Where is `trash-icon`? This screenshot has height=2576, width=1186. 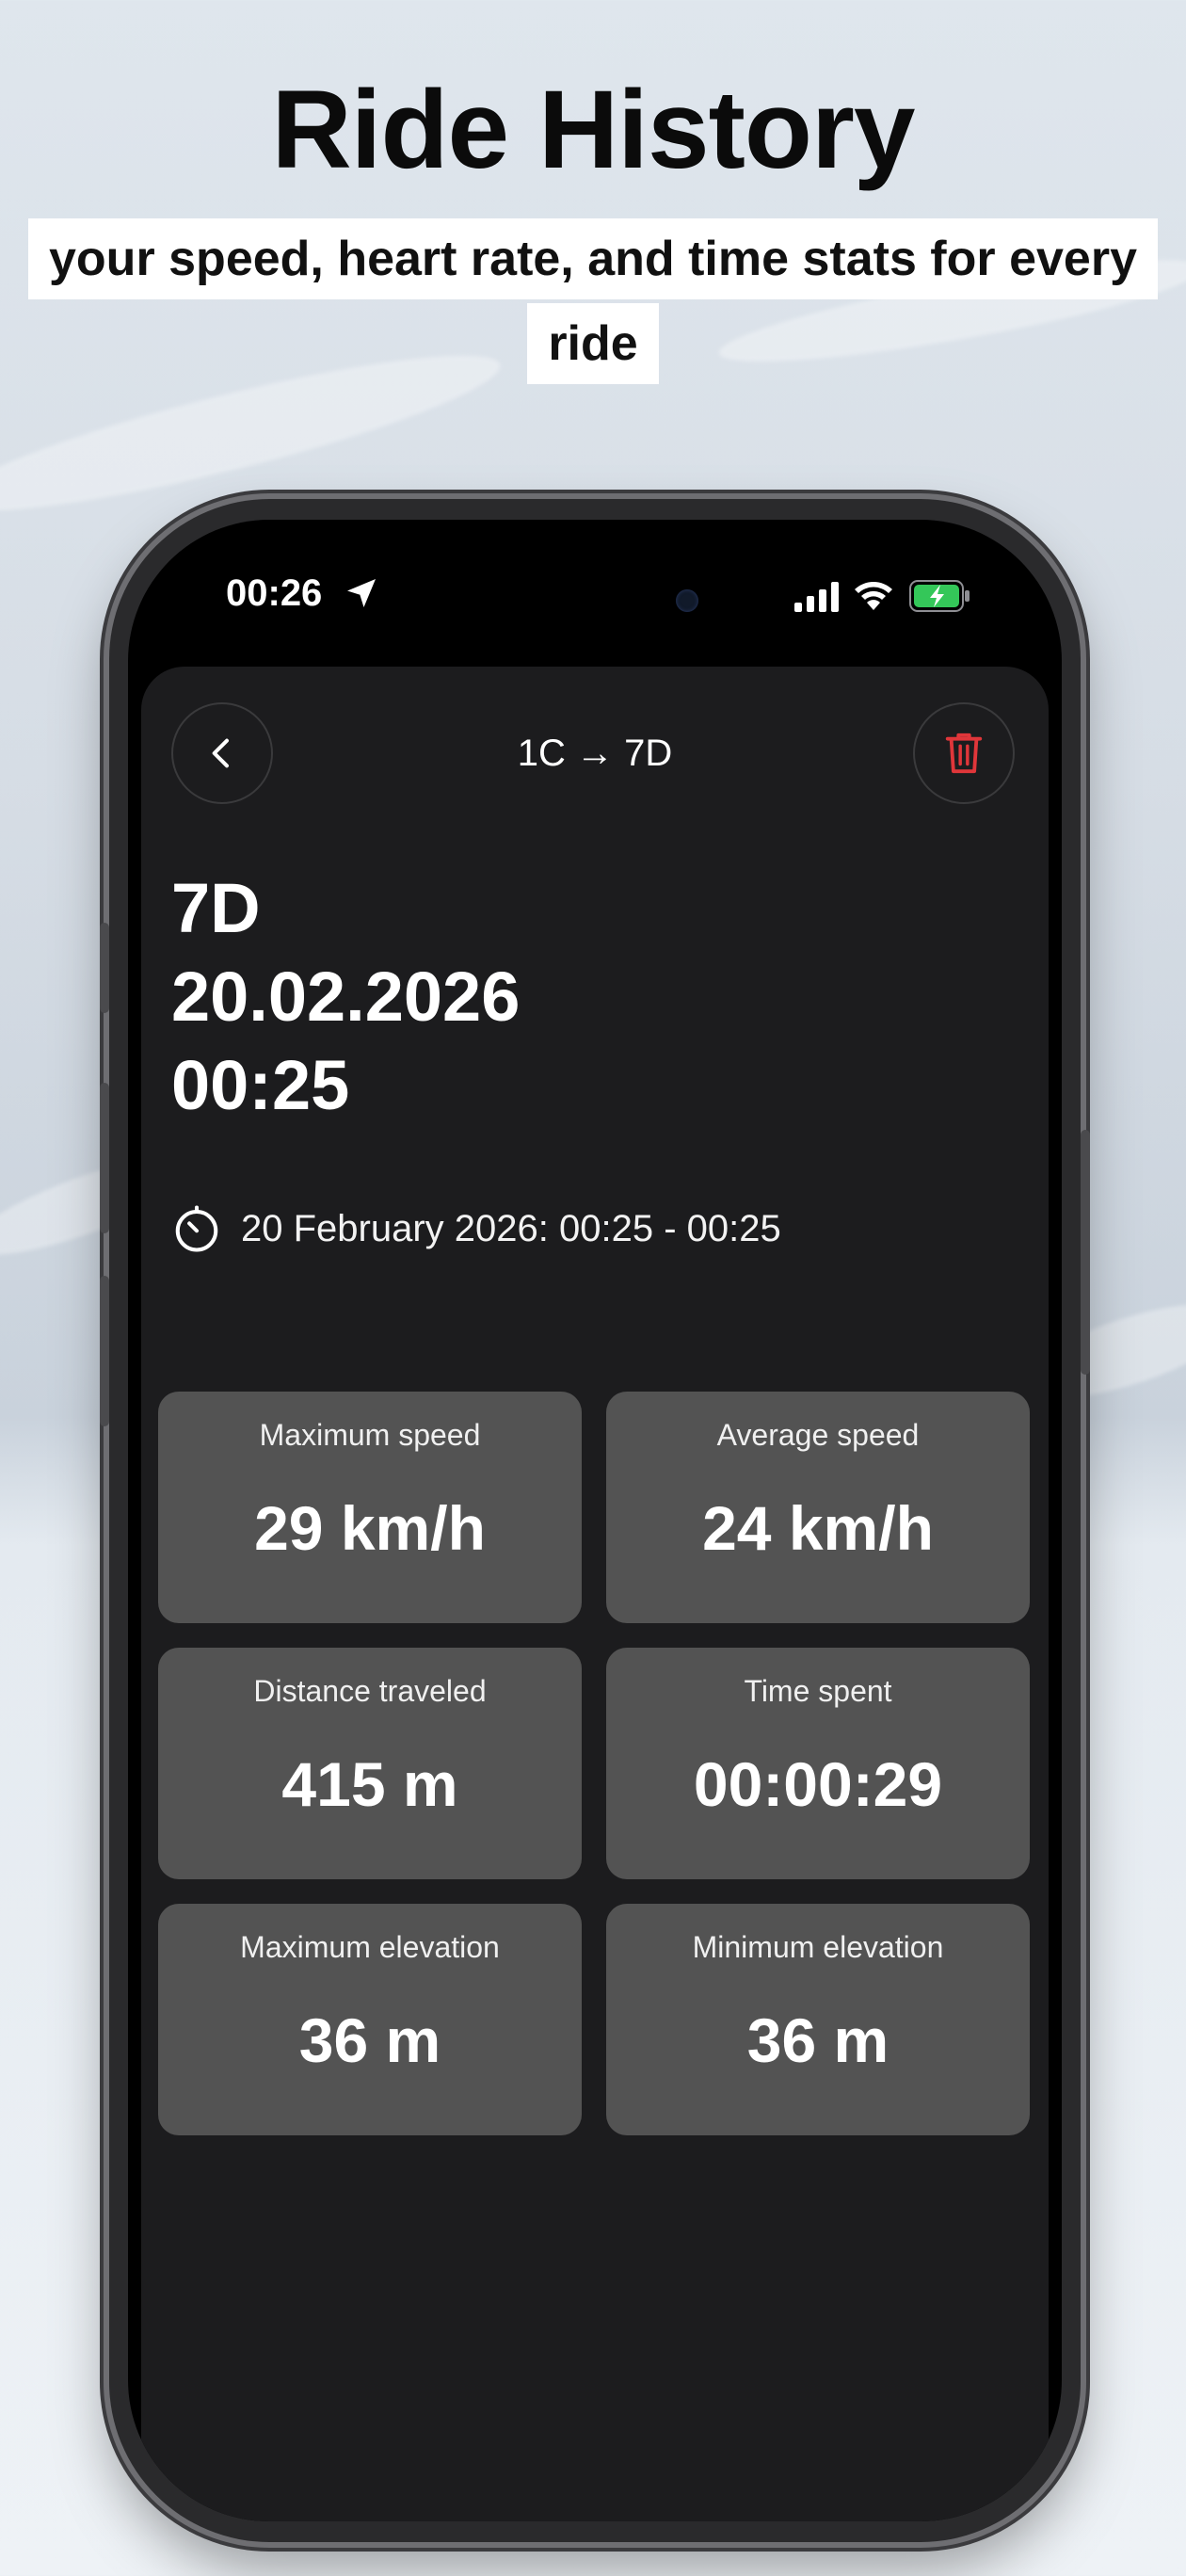
trash-icon is located at coordinates (964, 753).